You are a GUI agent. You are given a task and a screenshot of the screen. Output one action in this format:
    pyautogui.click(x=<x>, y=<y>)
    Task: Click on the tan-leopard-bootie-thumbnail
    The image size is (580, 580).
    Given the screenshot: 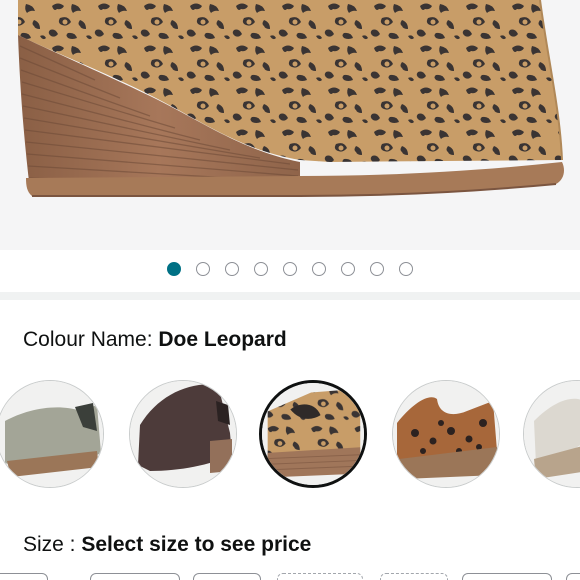 What is the action you would take?
    pyautogui.click(x=446, y=434)
    